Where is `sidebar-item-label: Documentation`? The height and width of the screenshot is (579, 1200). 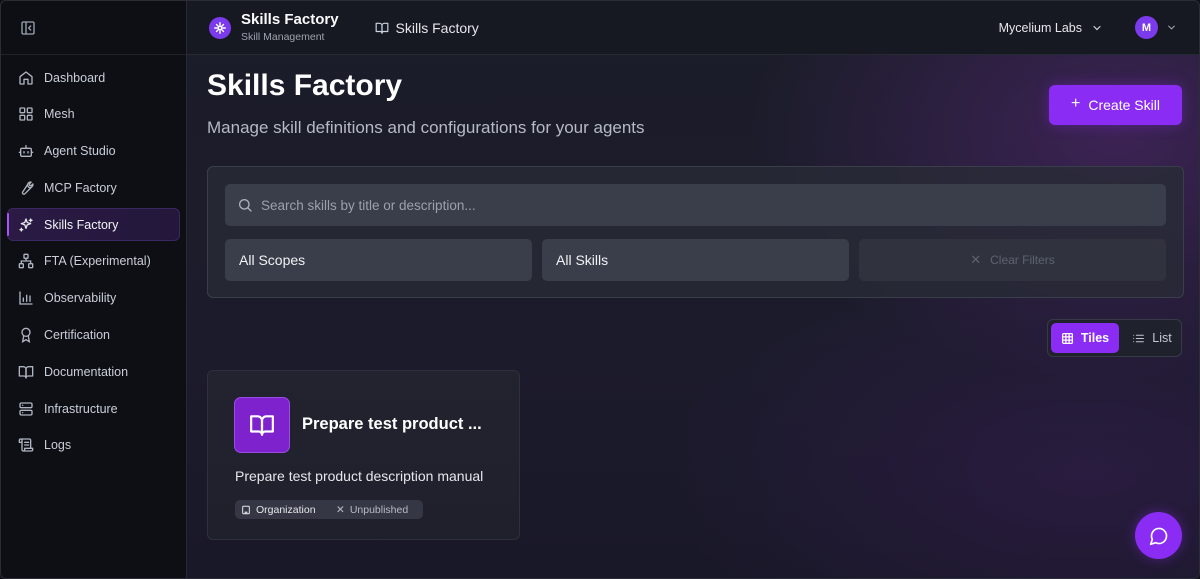 sidebar-item-label: Documentation is located at coordinates (86, 371).